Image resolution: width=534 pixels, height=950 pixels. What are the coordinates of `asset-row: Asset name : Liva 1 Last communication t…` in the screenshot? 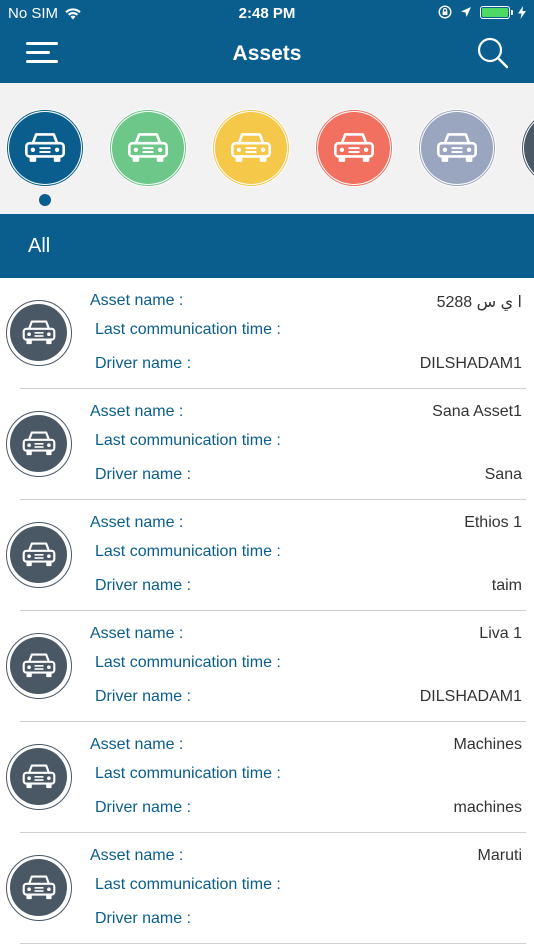 It's located at (267, 666).